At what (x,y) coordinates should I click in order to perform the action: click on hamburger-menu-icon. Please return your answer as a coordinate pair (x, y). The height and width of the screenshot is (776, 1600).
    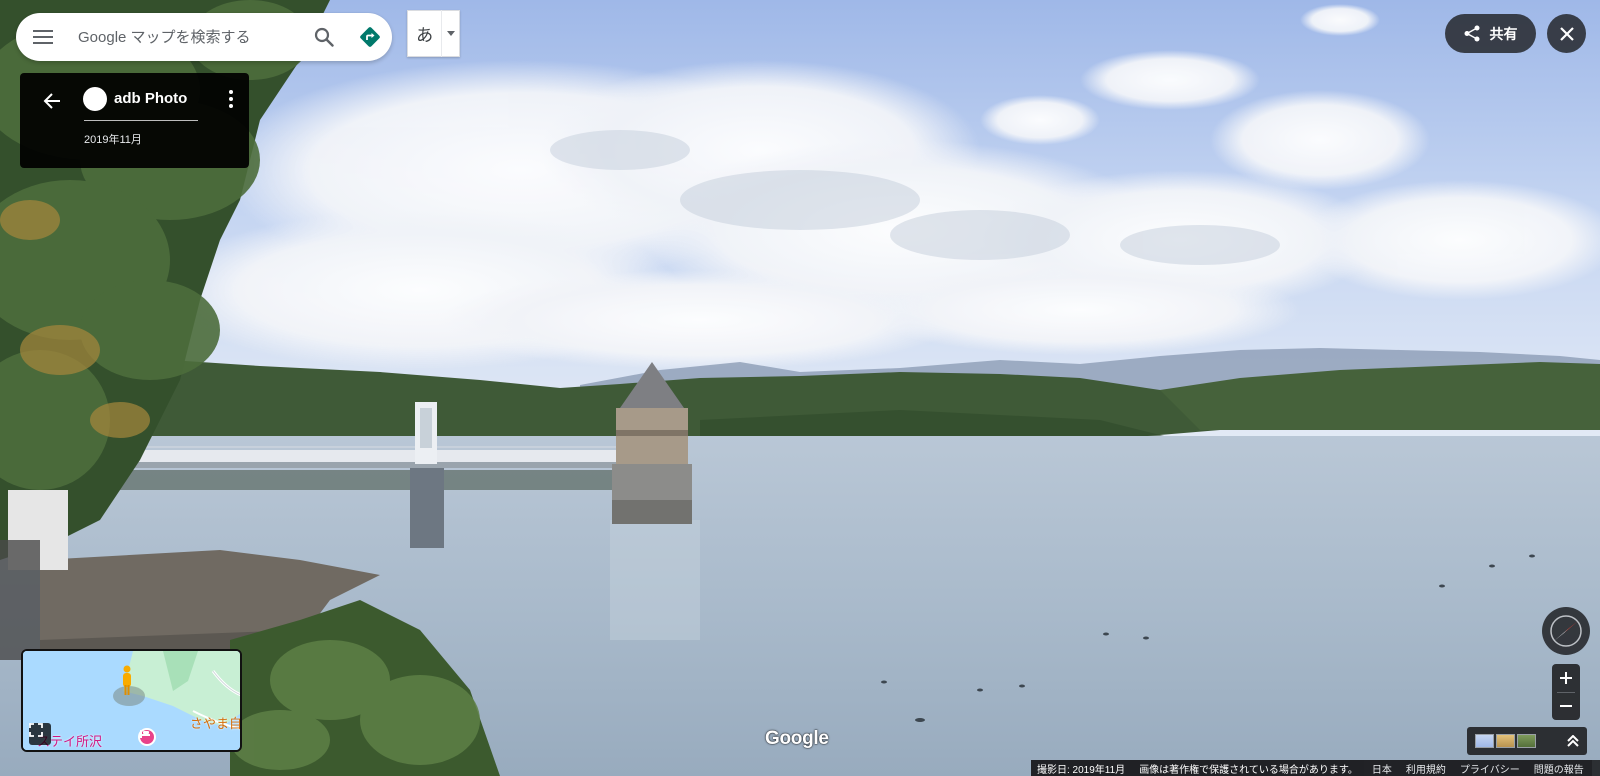
    Looking at the image, I should click on (43, 37).